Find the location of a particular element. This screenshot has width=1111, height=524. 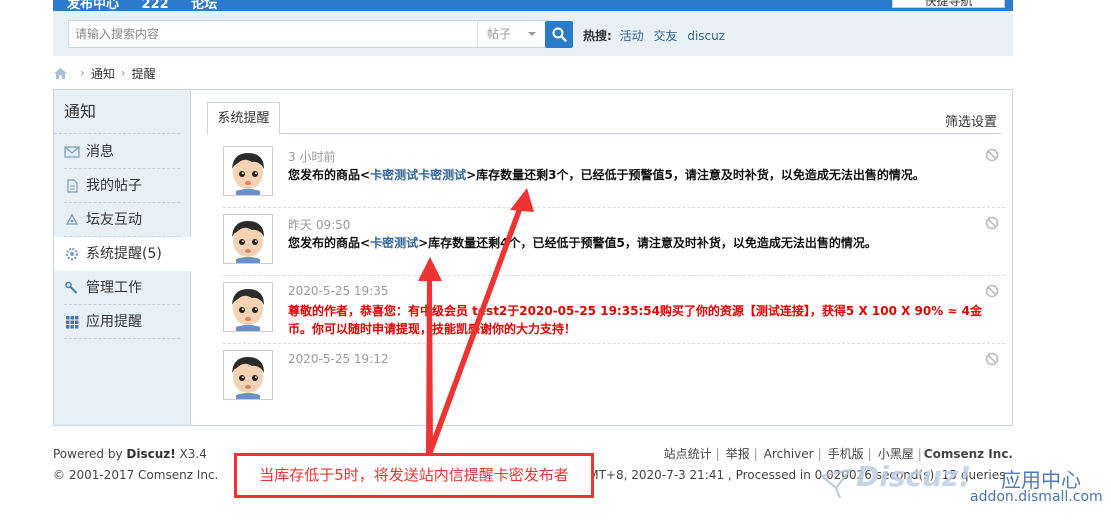

powered-by: Powered by Discuz! X3.4 is located at coordinates (135, 454).